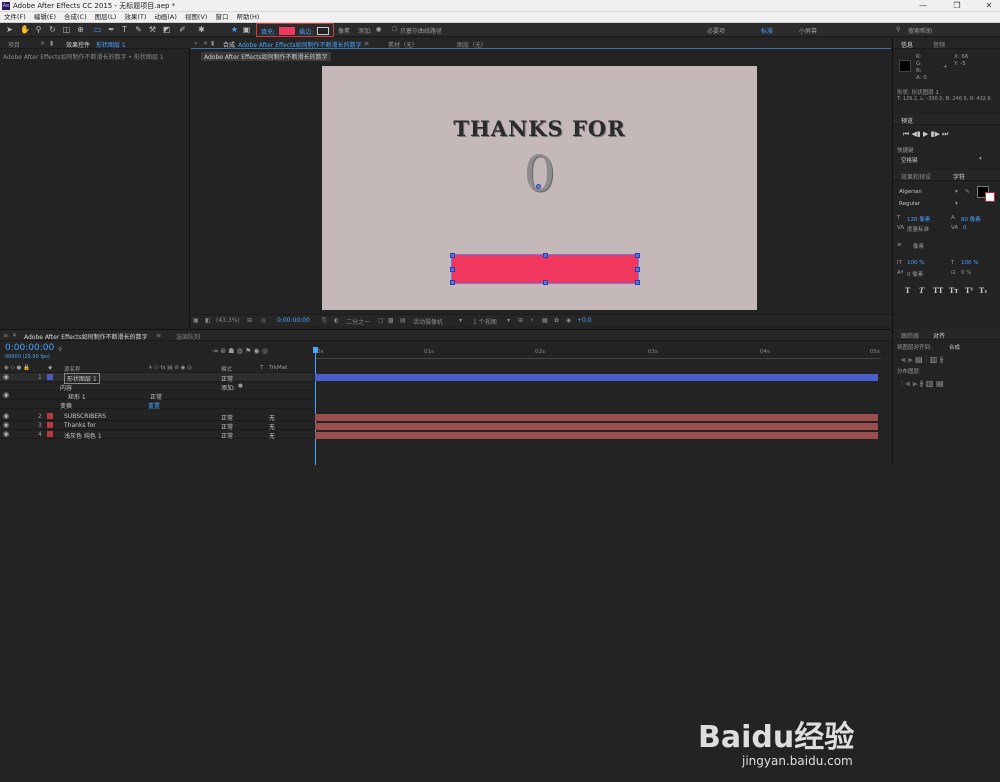 The image size is (1000, 782). What do you see at coordinates (556, 320) in the screenshot?
I see `flowchart-icon: ✿` at bounding box center [556, 320].